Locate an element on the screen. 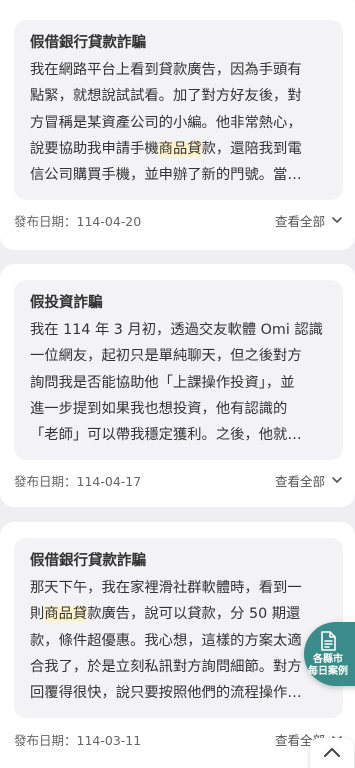 The width and height of the screenshot is (355, 768). chevron-up-icon is located at coordinates (332, 752).